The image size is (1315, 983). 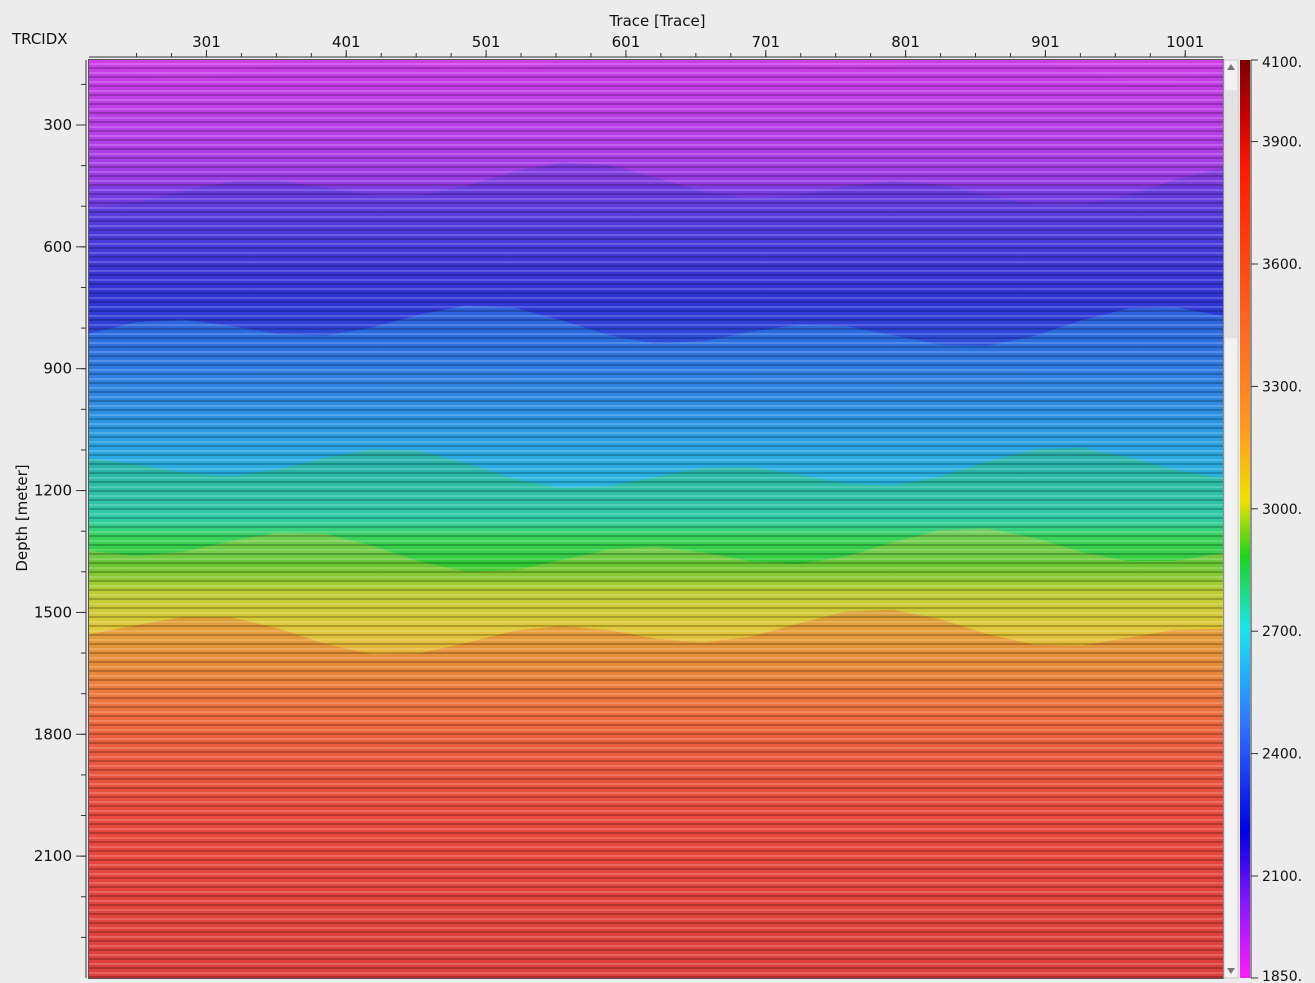 What do you see at coordinates (1245, 519) in the screenshot?
I see `colorbar-gradient` at bounding box center [1245, 519].